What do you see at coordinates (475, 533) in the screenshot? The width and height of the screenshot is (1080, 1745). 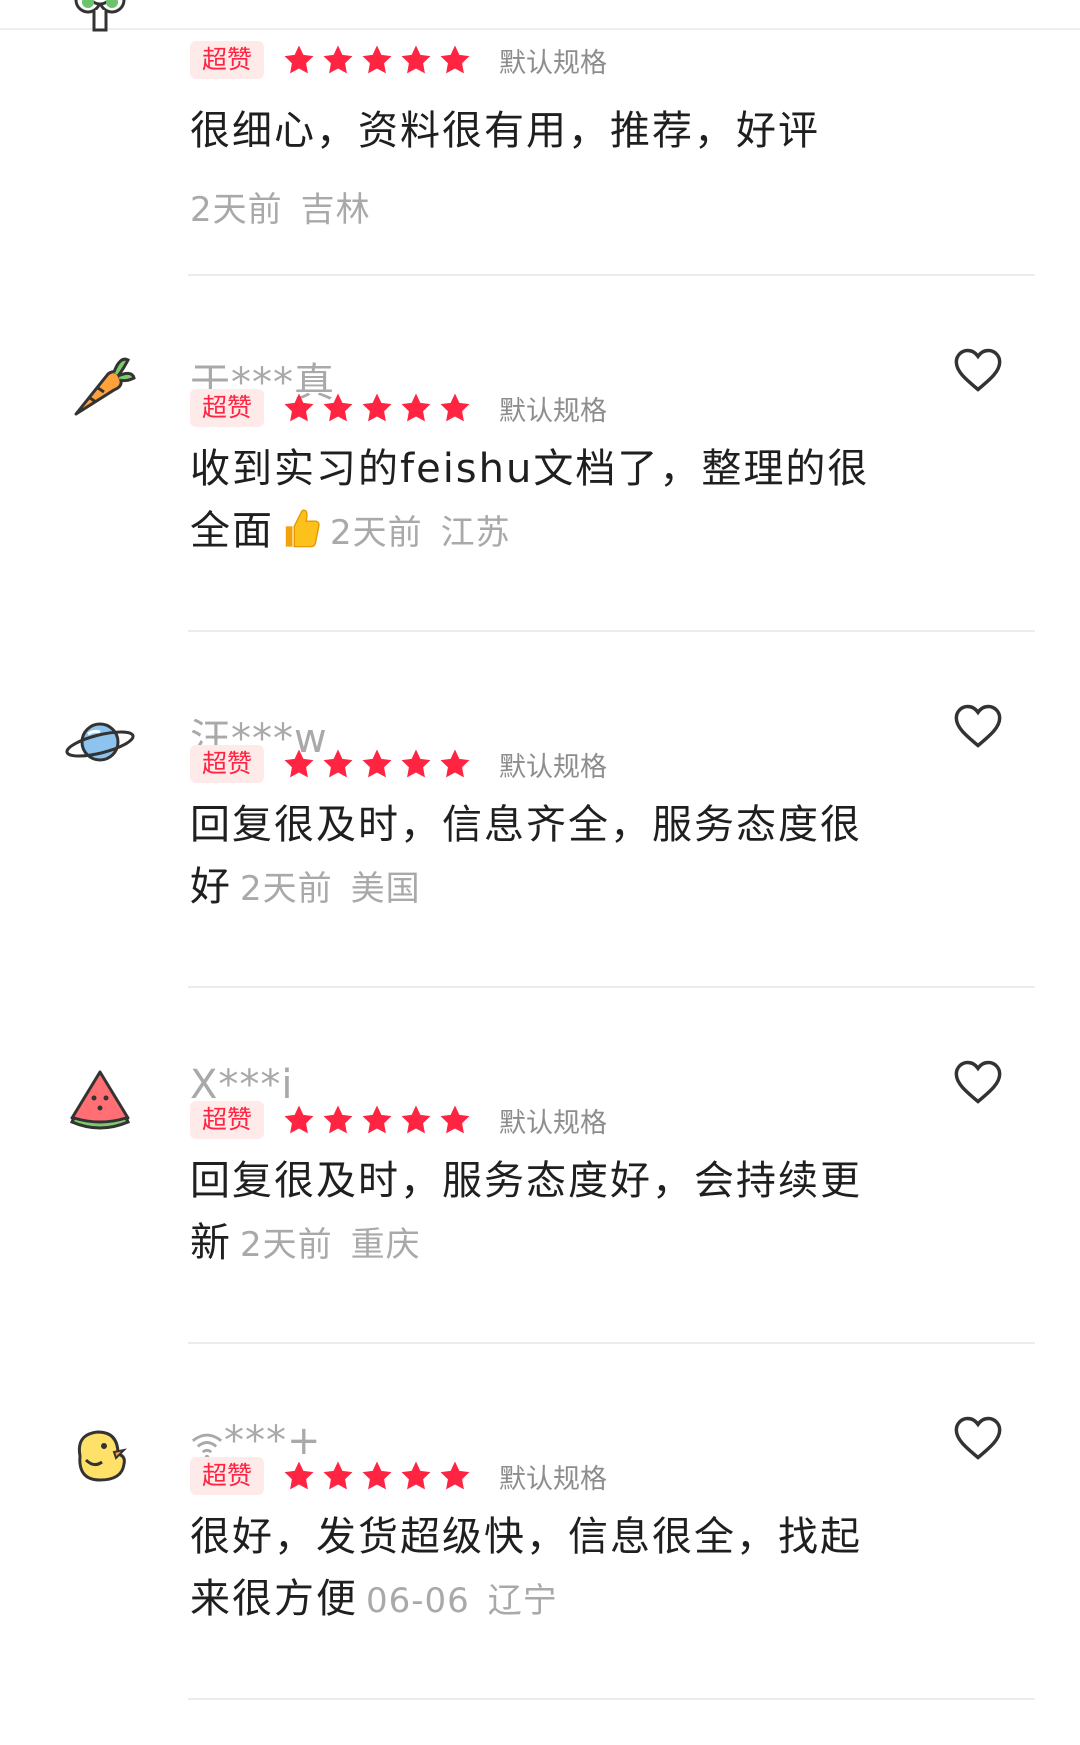 I see `review-location: 江苏` at bounding box center [475, 533].